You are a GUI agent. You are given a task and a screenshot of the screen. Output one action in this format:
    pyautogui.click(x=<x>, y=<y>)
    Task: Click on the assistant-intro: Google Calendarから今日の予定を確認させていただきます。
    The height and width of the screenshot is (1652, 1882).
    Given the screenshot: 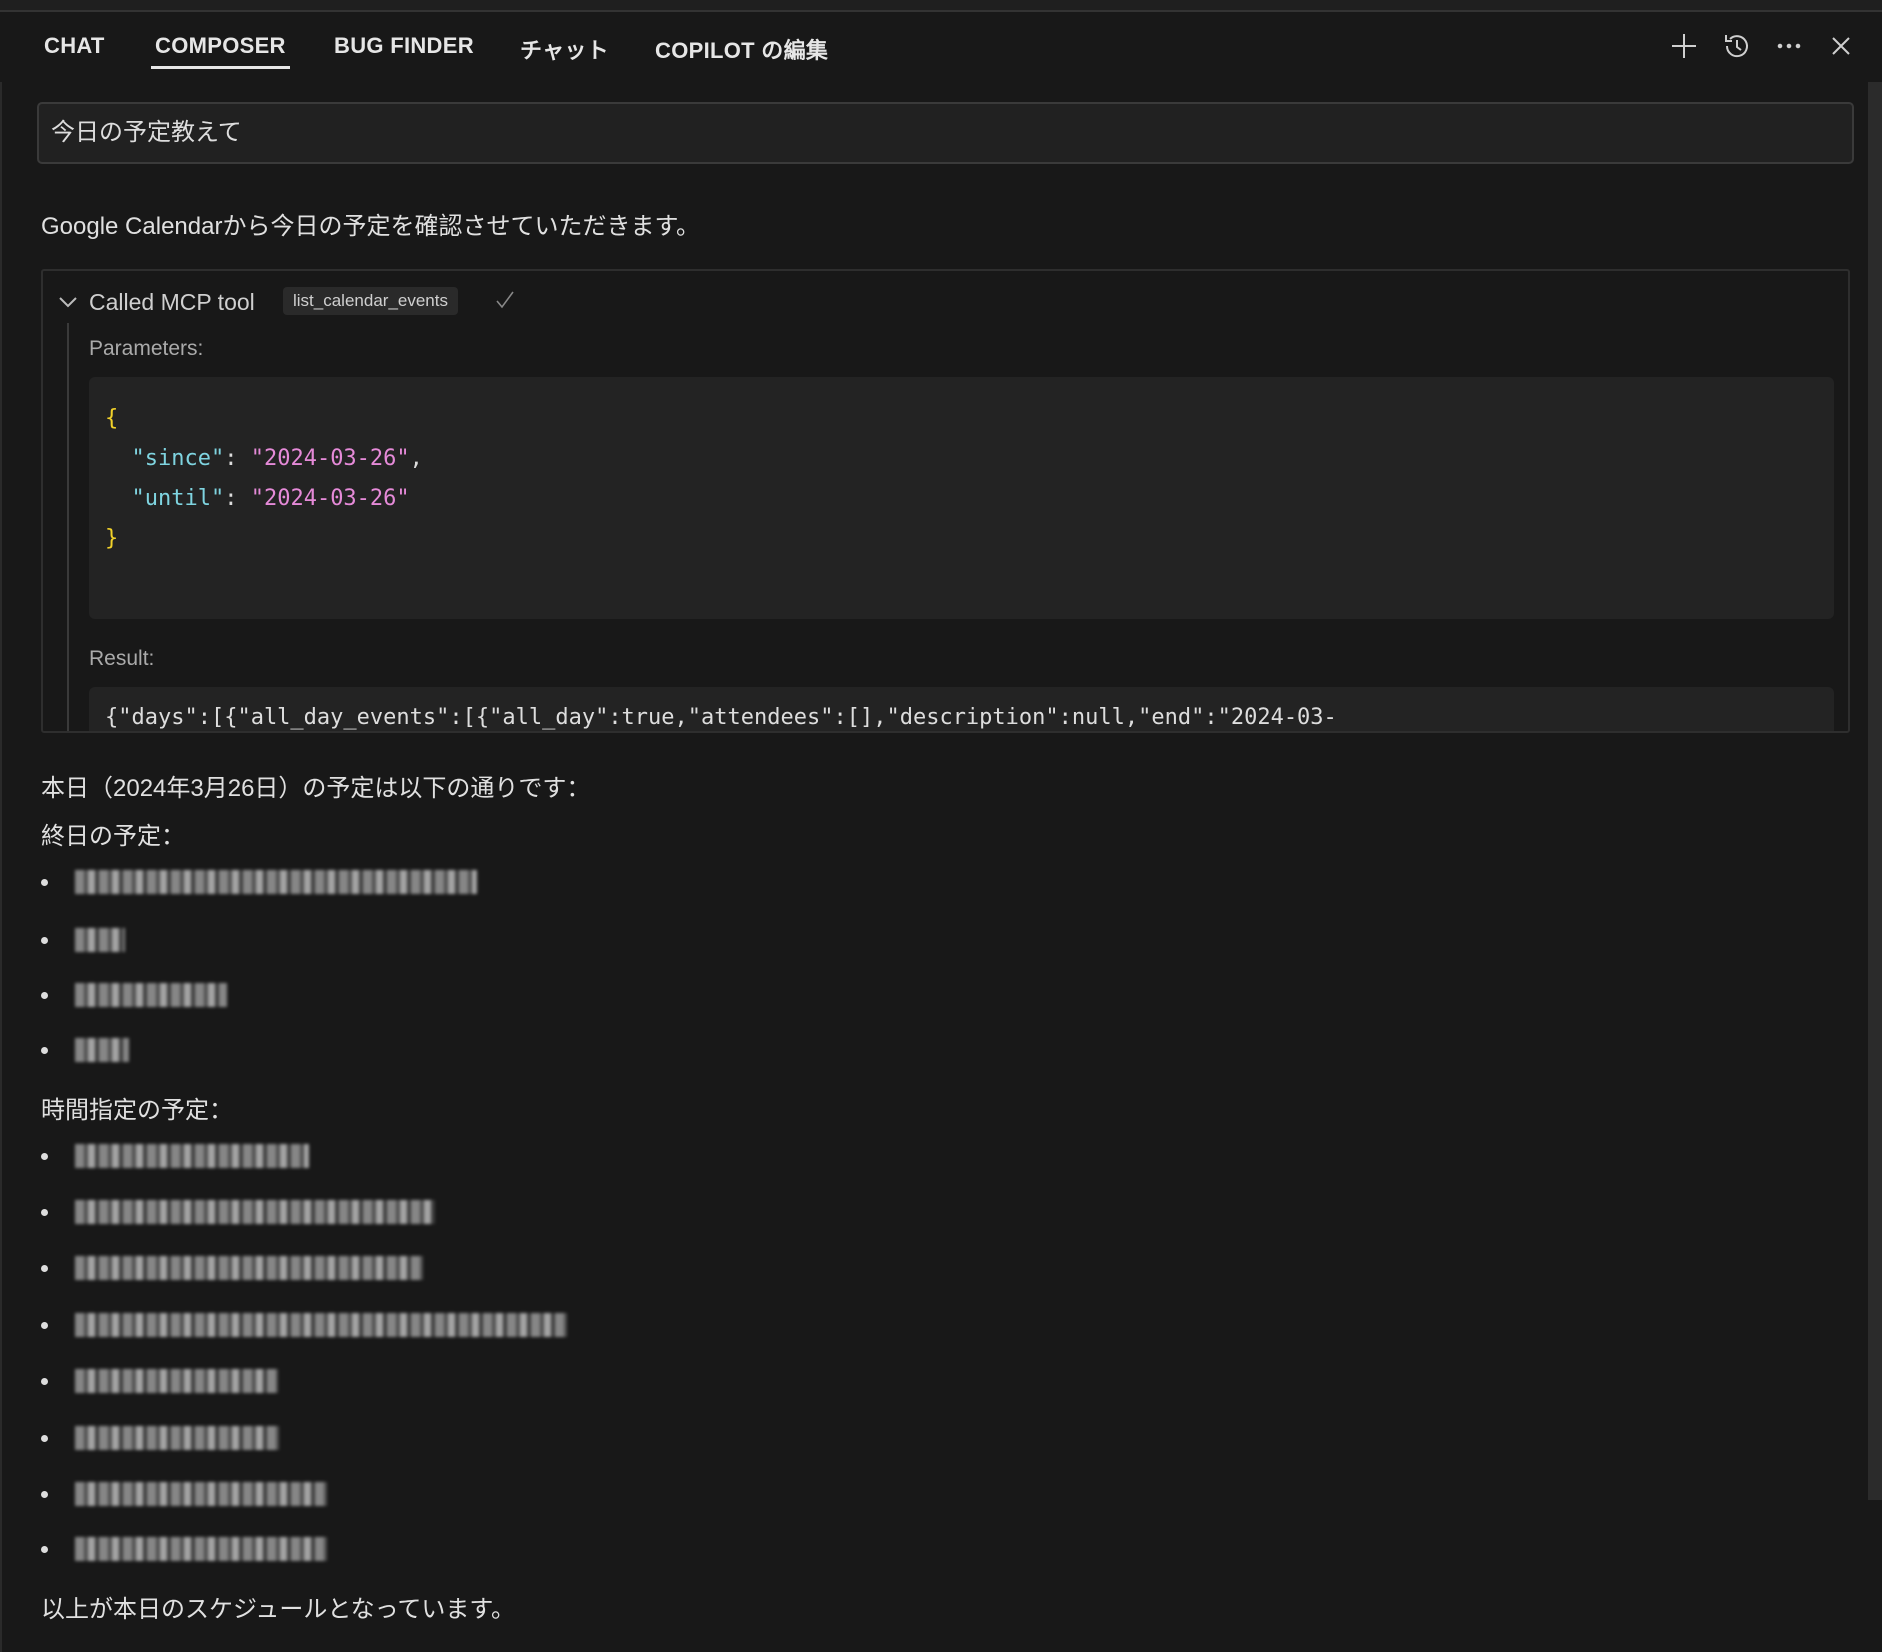 What is the action you would take?
    pyautogui.click(x=371, y=226)
    